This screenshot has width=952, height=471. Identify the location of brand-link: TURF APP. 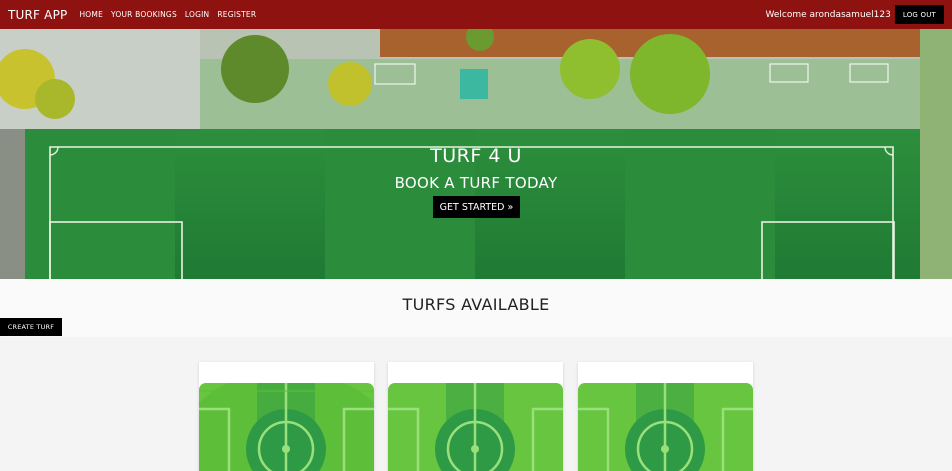
(37, 15).